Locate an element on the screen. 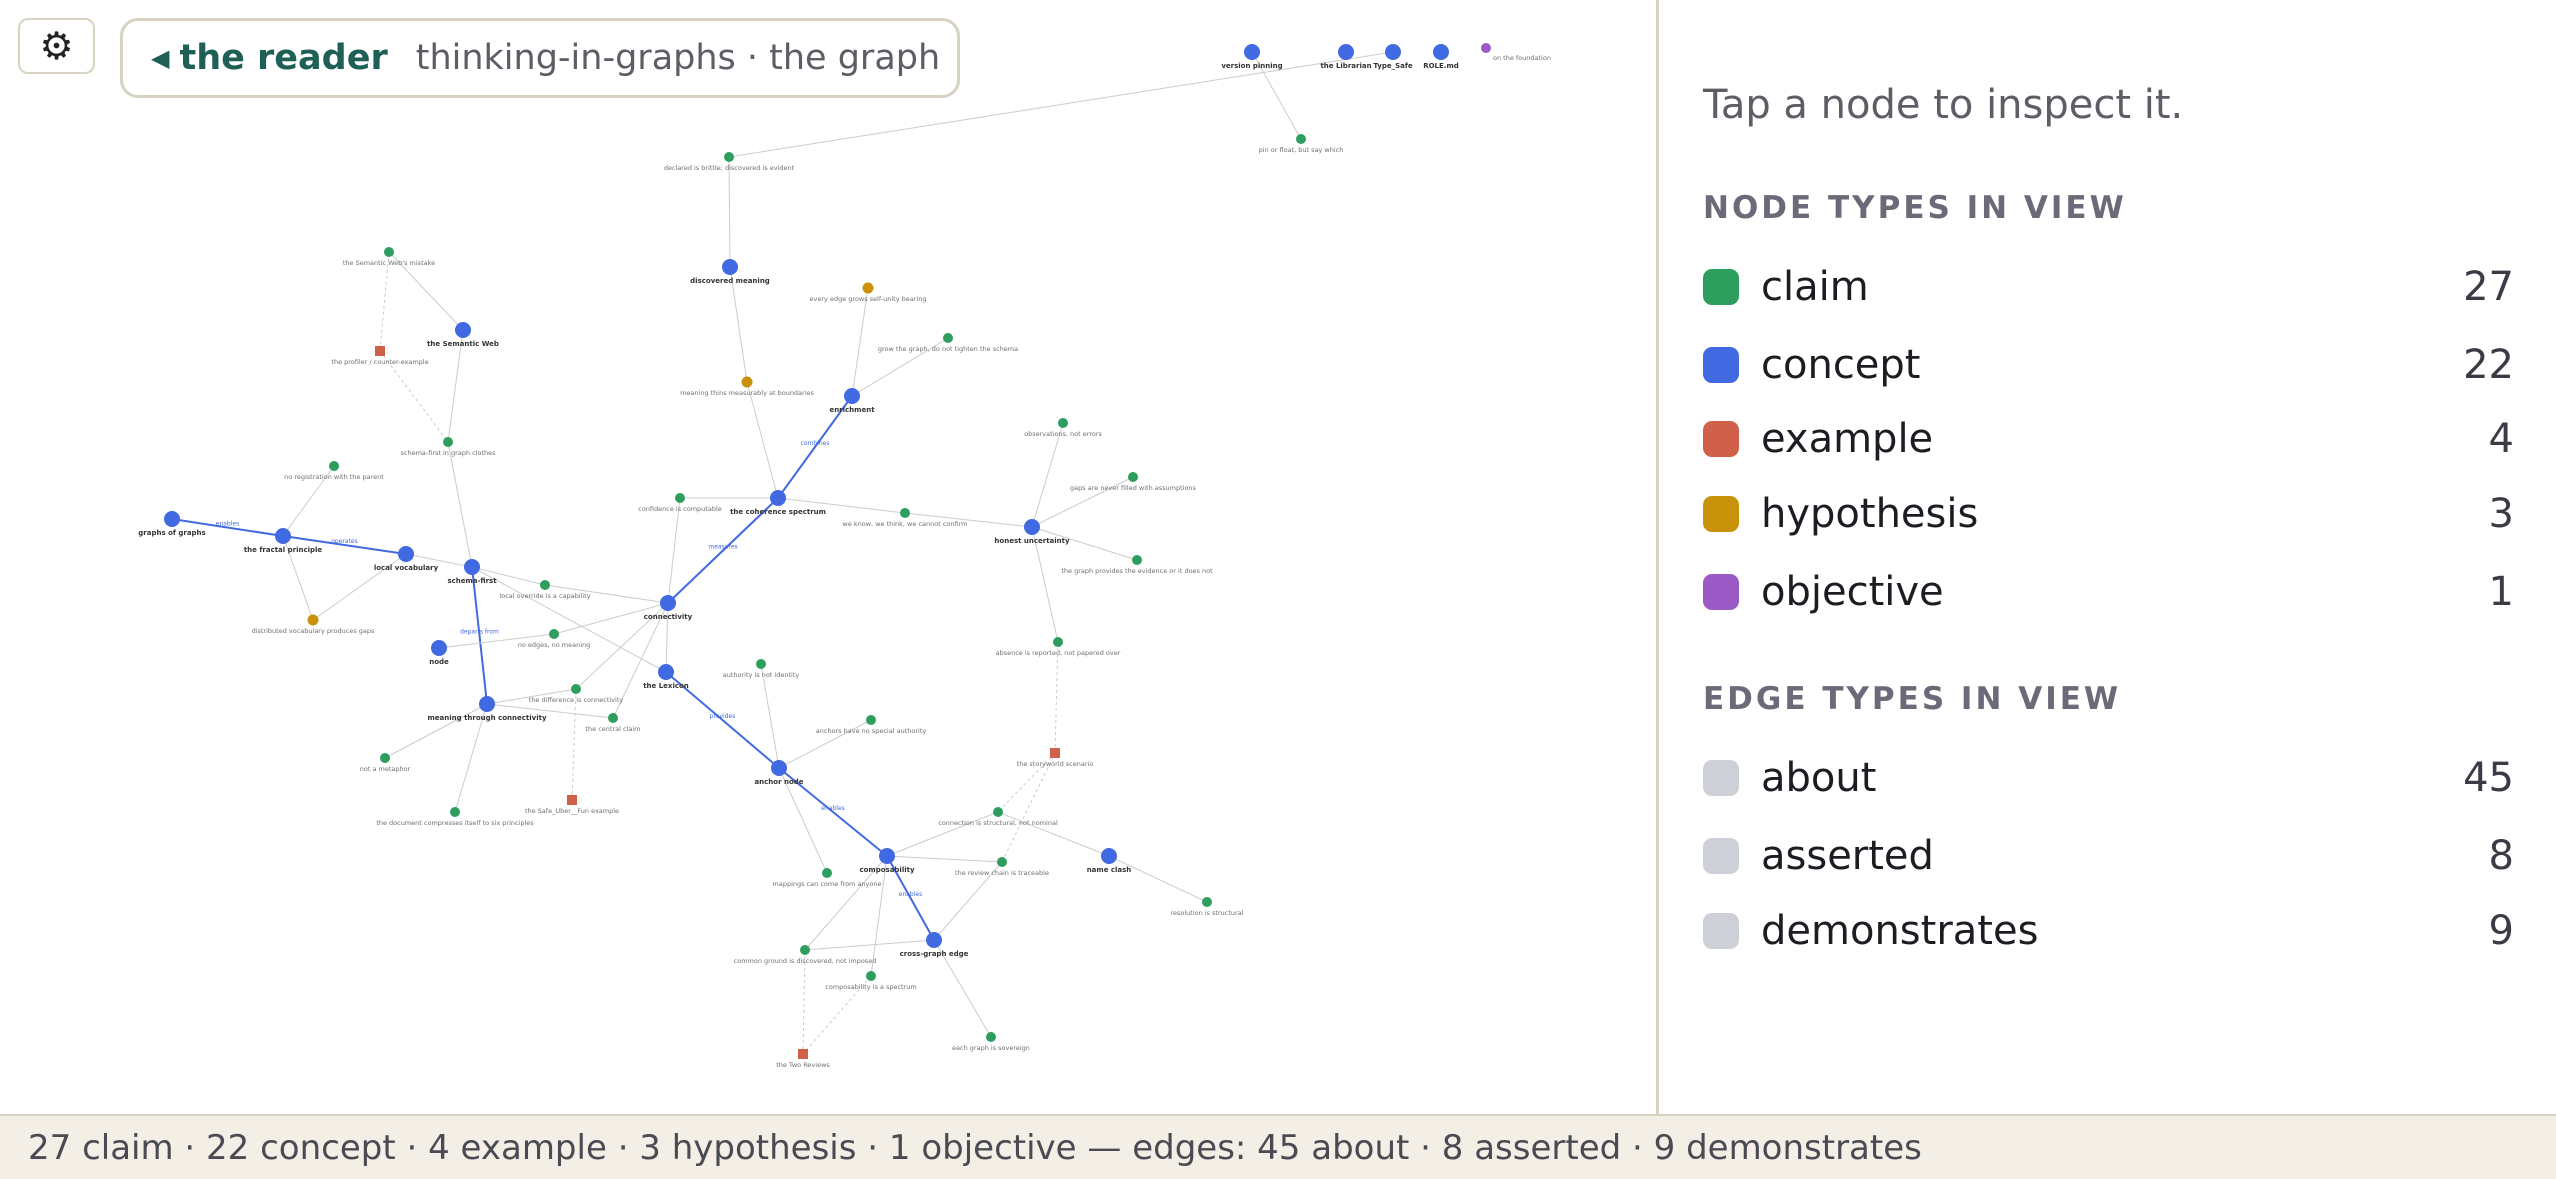 The height and width of the screenshot is (1179, 2556). graph-node-claim: each graph is sovereign is located at coordinates (991, 1042).